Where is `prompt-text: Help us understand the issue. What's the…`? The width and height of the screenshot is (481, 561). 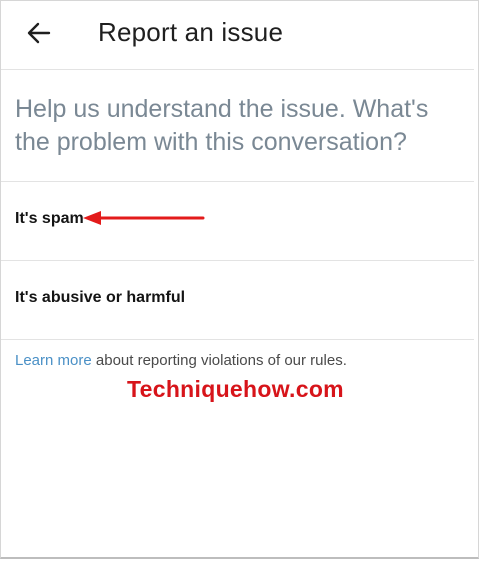 prompt-text: Help us understand the issue. What's the… is located at coordinates (222, 125).